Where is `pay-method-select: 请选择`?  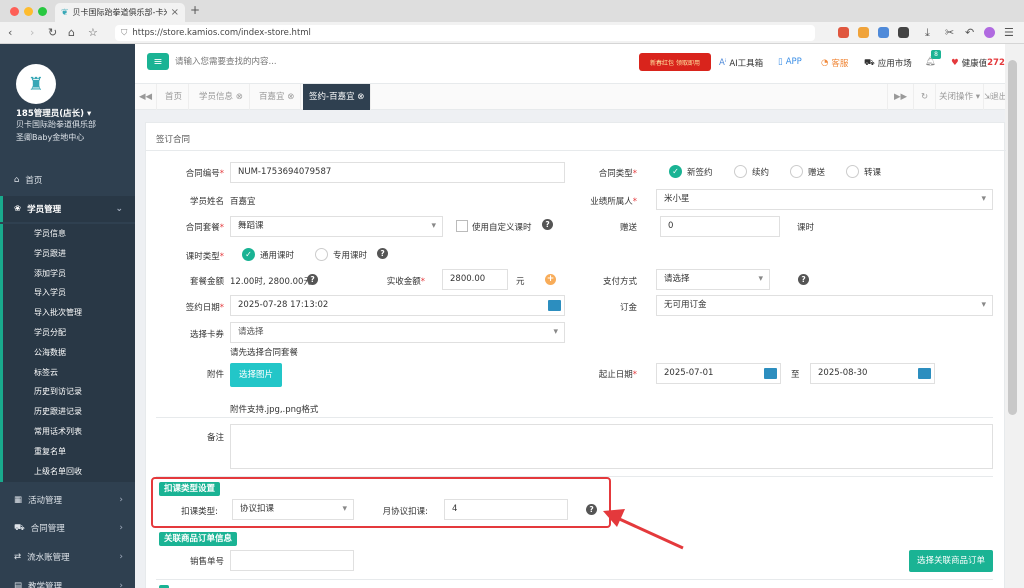
pay-method-select: 请选择 is located at coordinates (713, 279).